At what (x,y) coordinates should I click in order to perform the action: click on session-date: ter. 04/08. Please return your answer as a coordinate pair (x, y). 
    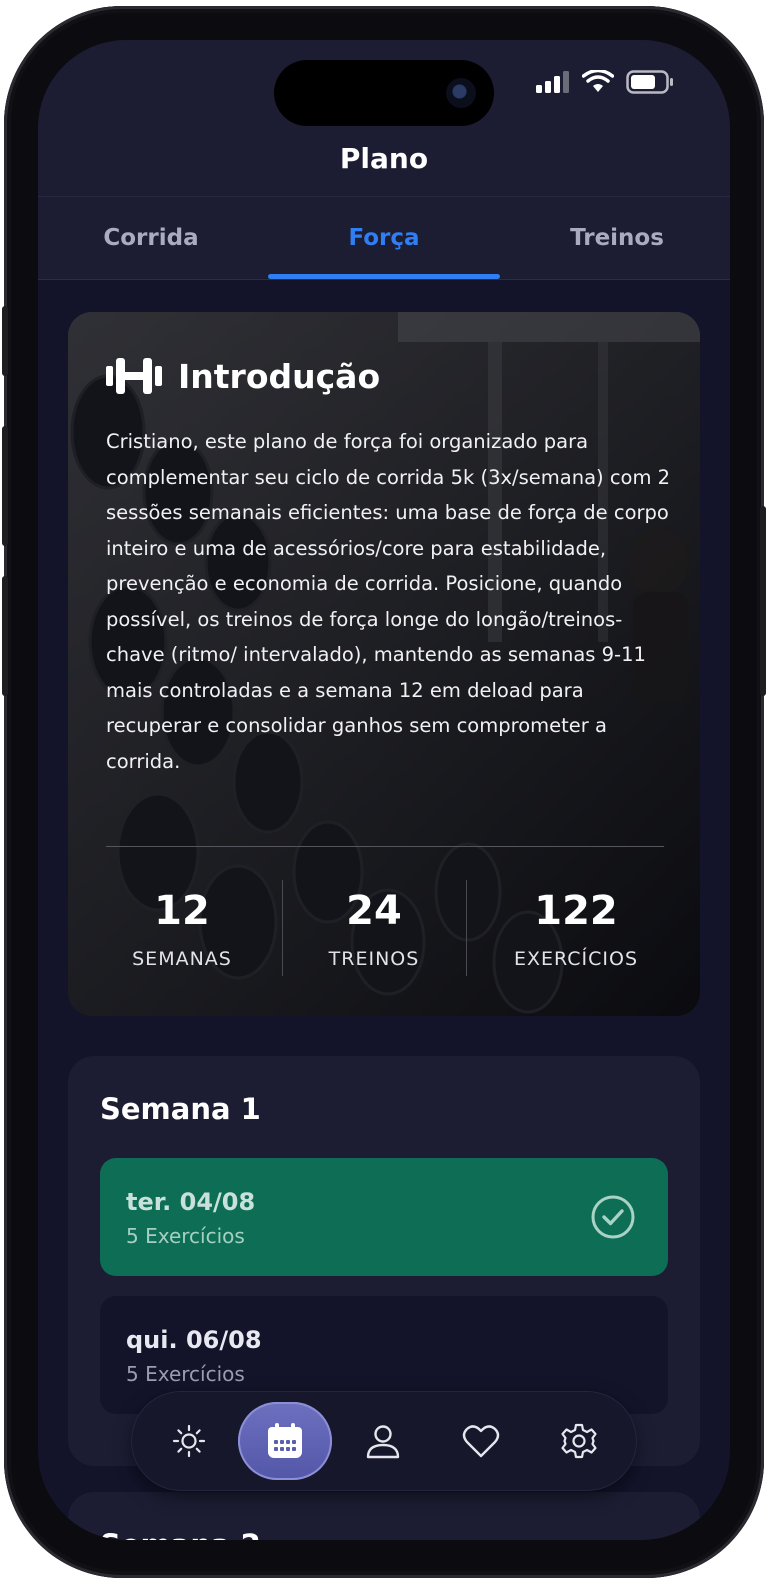
    Looking at the image, I should click on (191, 1202).